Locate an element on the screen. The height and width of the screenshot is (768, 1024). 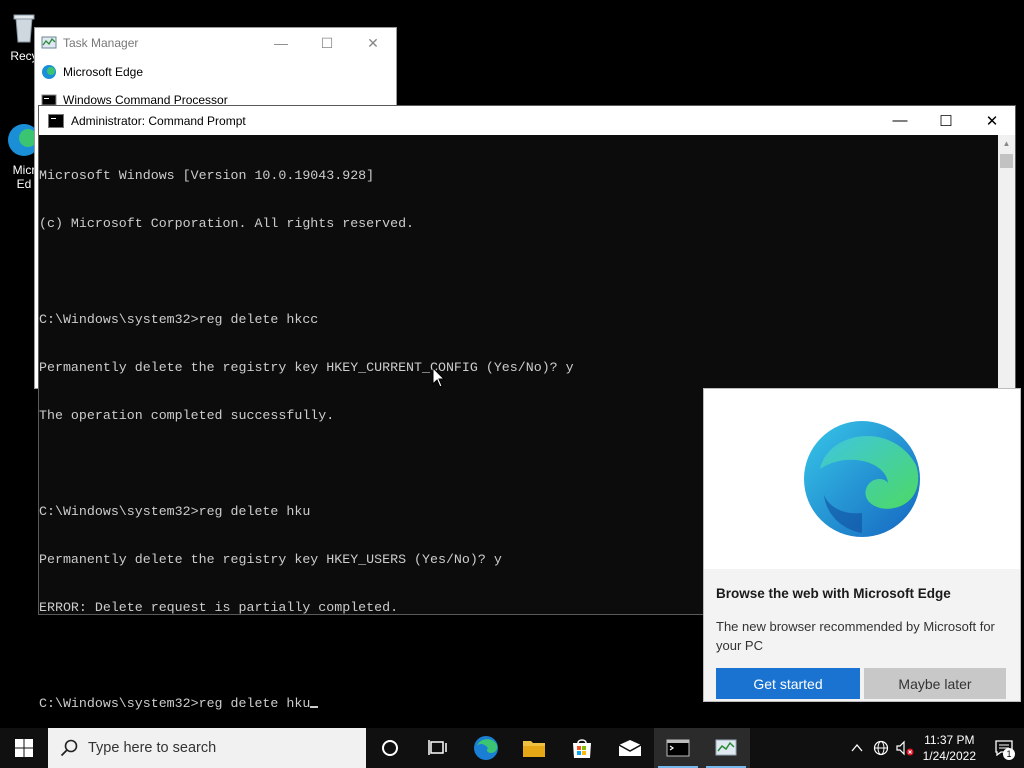
windows-logo-icon is located at coordinates (24, 748).